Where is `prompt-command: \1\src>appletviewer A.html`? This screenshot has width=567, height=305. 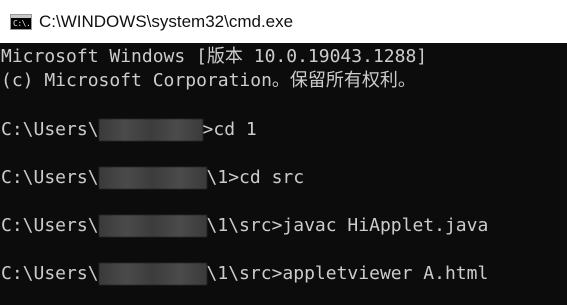 prompt-command: \1\src>appletviewer A.html is located at coordinates (347, 273).